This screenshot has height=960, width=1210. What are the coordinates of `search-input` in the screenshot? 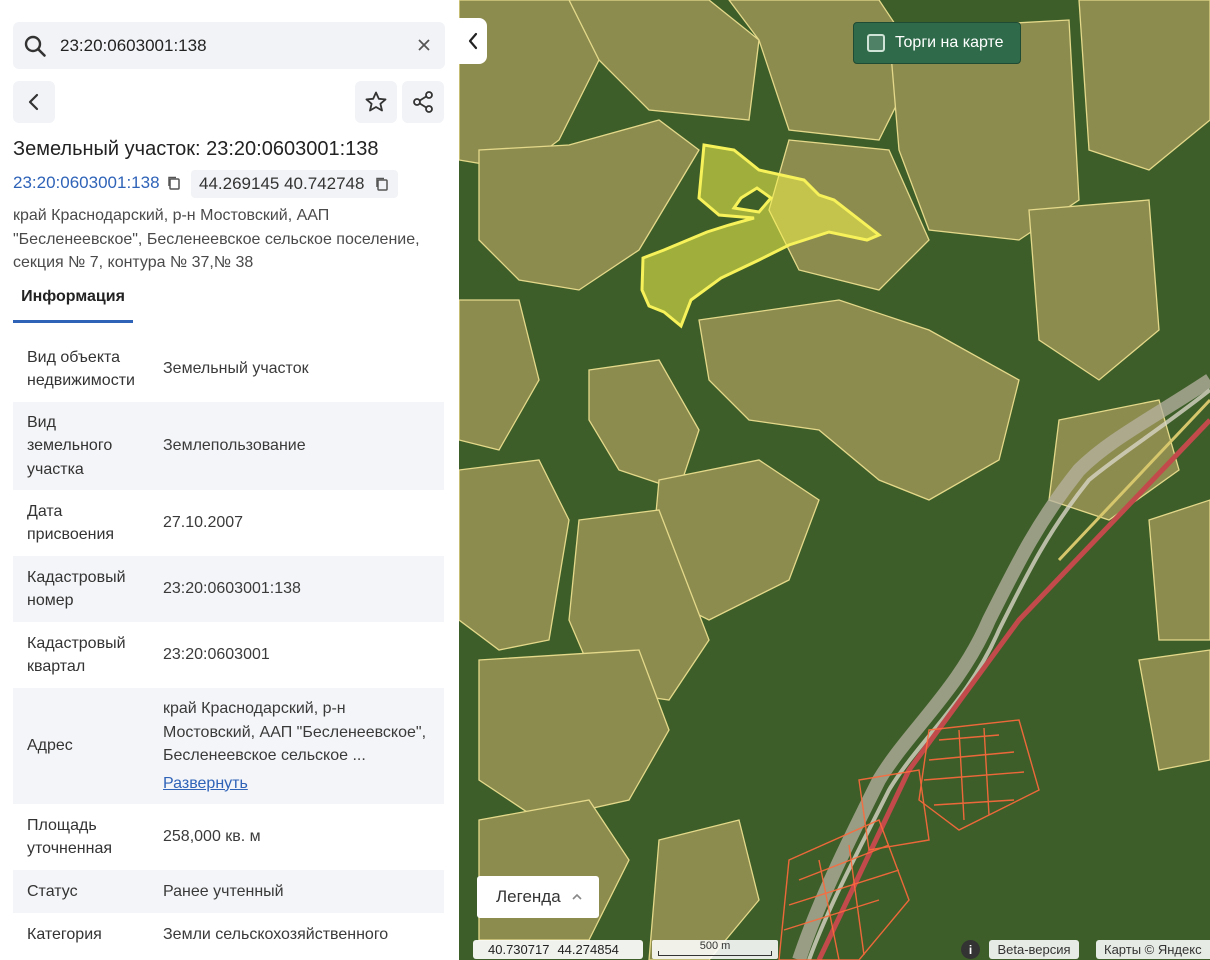 It's located at (225, 45).